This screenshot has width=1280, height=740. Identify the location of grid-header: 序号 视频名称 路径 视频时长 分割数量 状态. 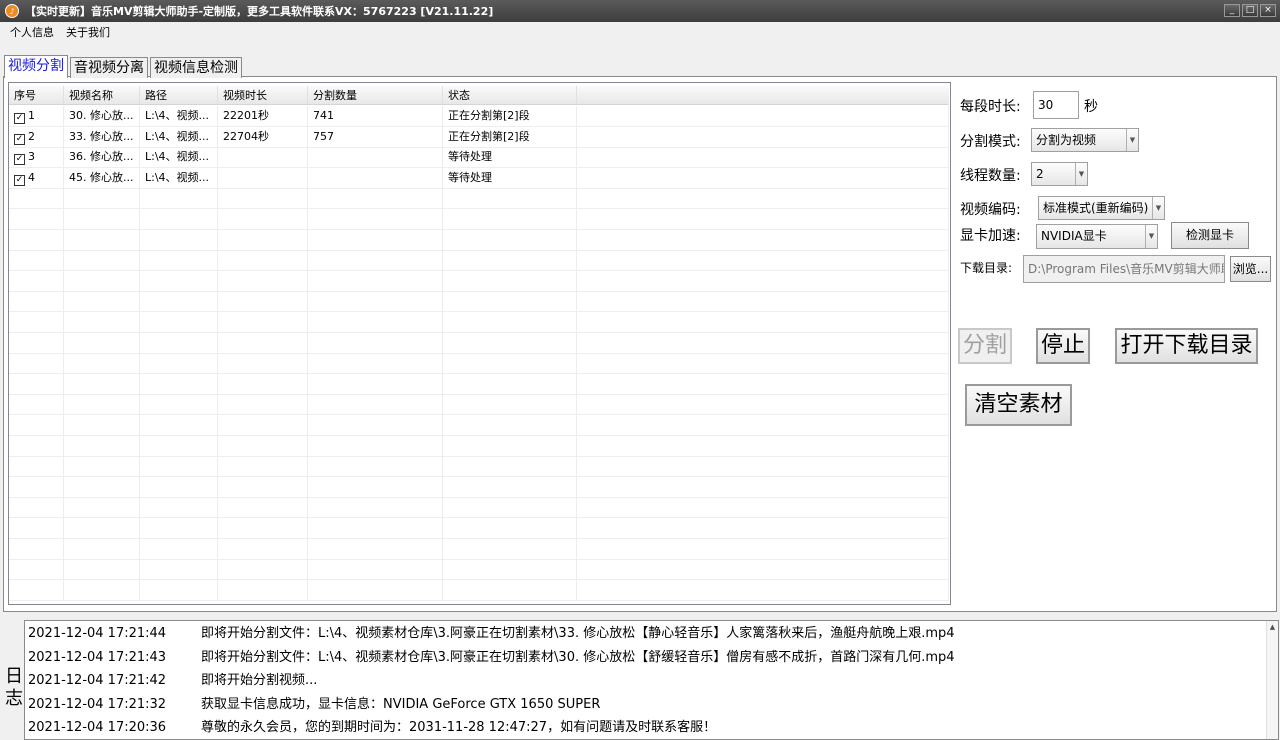
(479, 95).